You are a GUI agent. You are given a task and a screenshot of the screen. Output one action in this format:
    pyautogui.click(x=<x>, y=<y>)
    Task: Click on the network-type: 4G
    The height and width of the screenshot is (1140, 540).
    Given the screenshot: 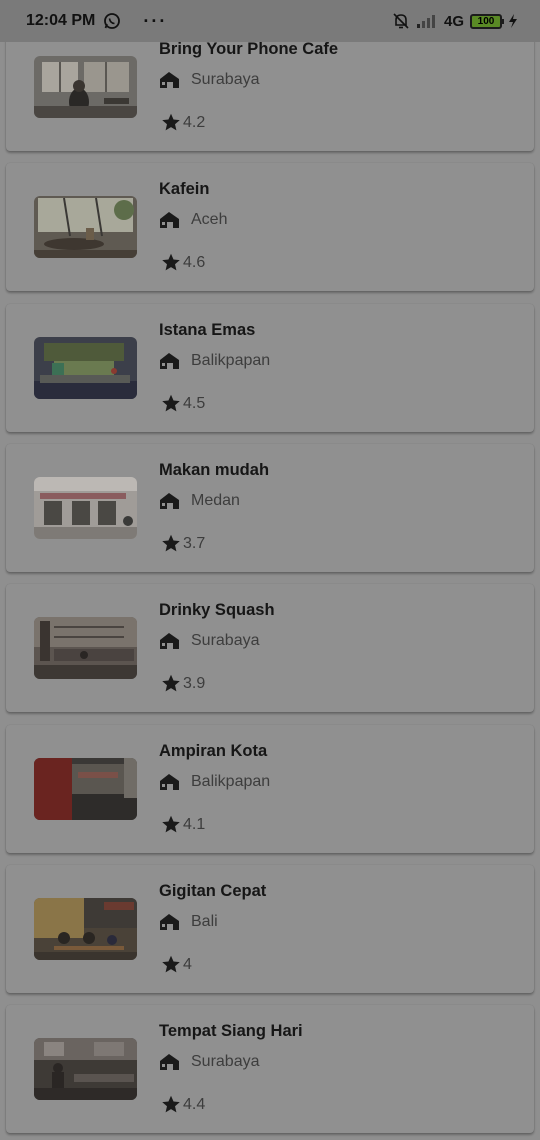 What is the action you would take?
    pyautogui.click(x=453, y=21)
    